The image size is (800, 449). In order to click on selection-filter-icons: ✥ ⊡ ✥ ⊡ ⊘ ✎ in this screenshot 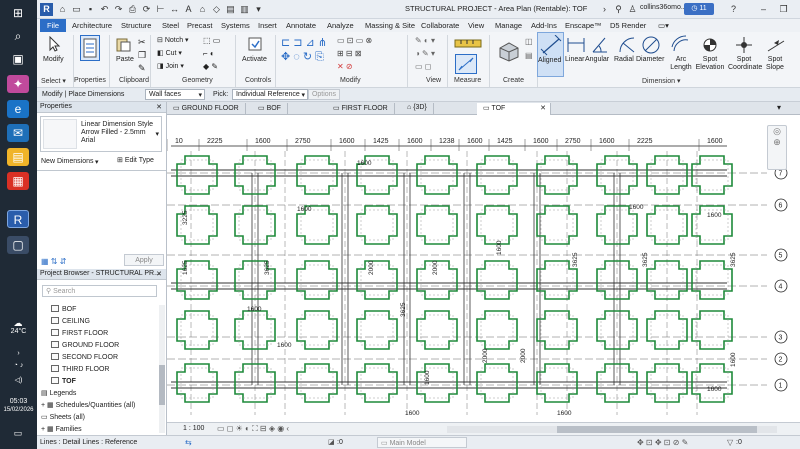, I will do `click(662, 442)`.